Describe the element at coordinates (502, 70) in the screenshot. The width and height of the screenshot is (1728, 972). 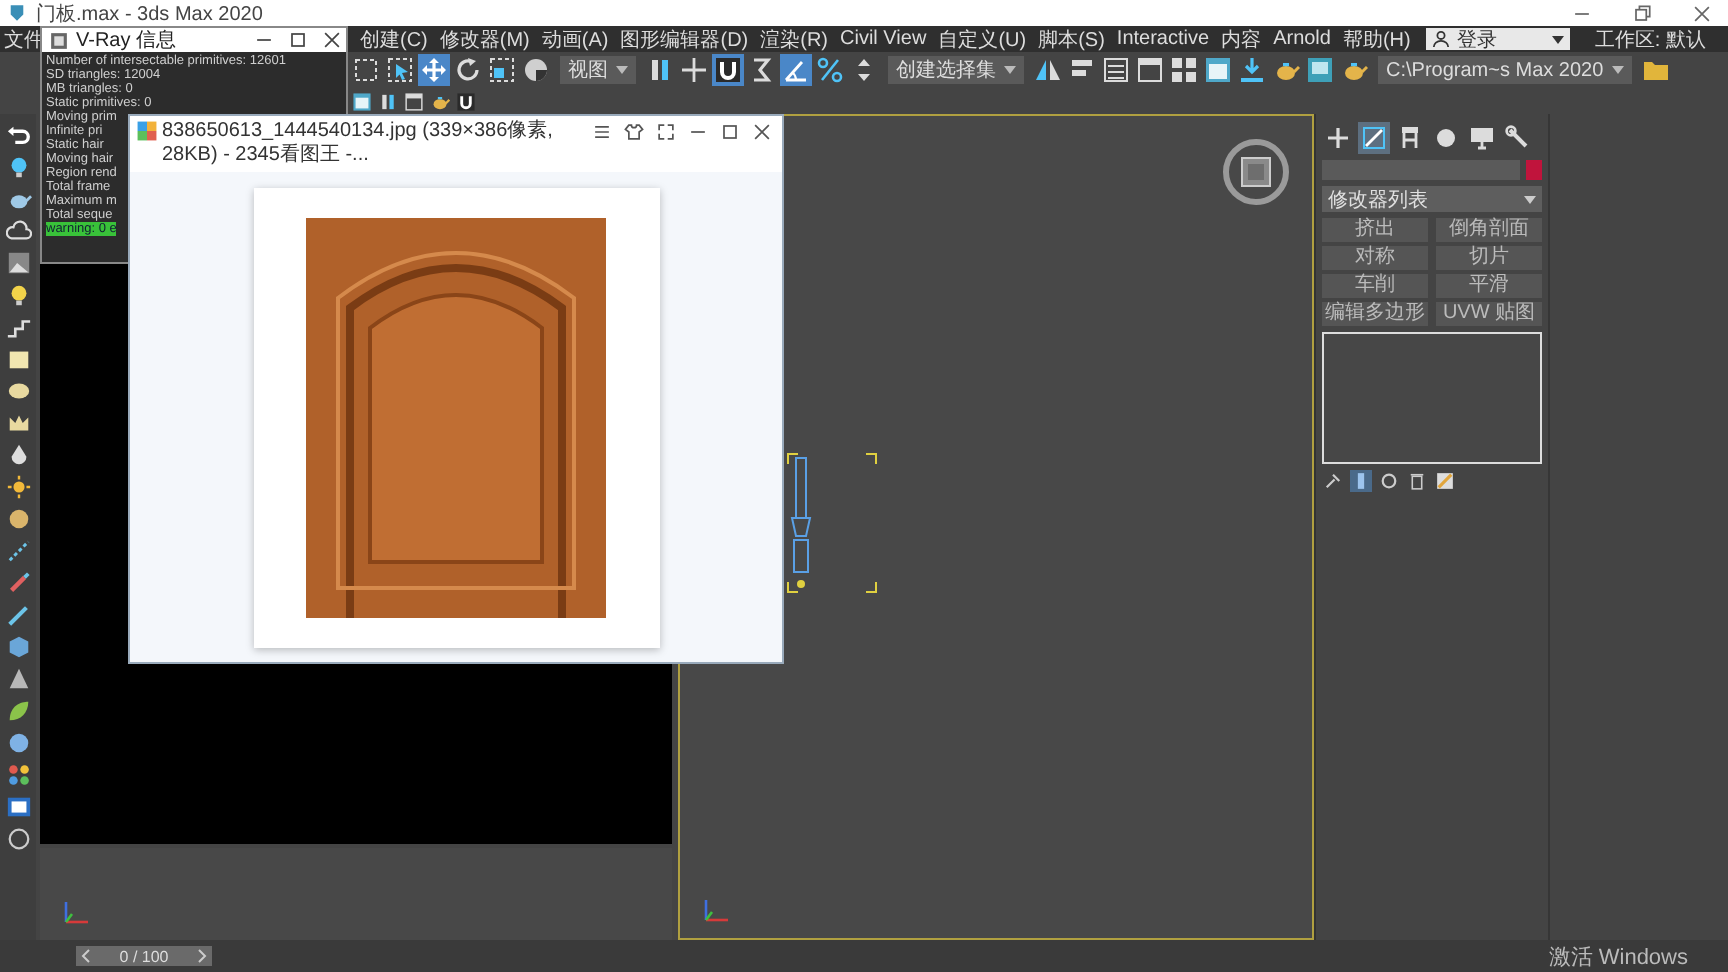
I see `scale-icon` at that location.